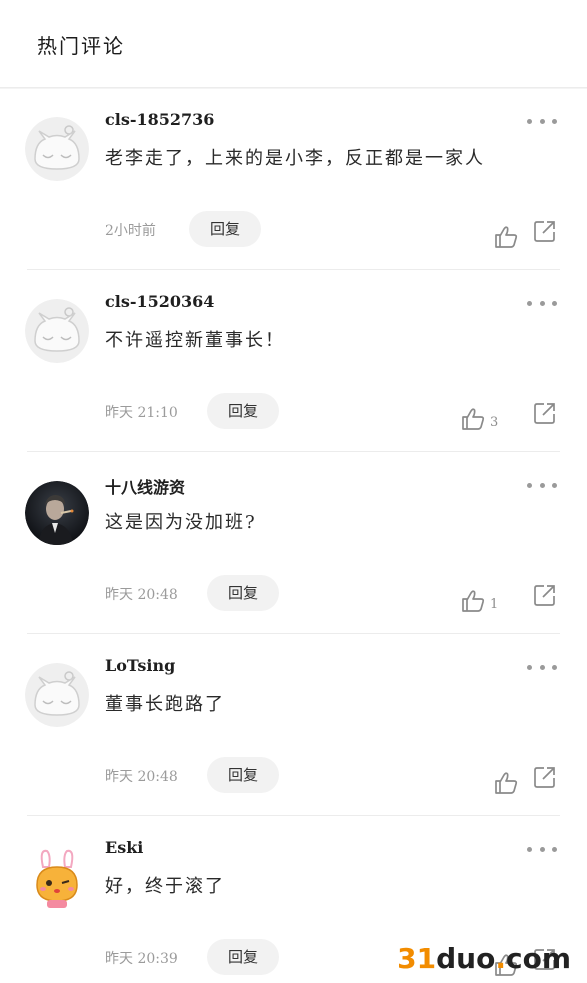 The image size is (587, 983). Describe the element at coordinates (124, 847) in the screenshot. I see `username: Eski` at that location.